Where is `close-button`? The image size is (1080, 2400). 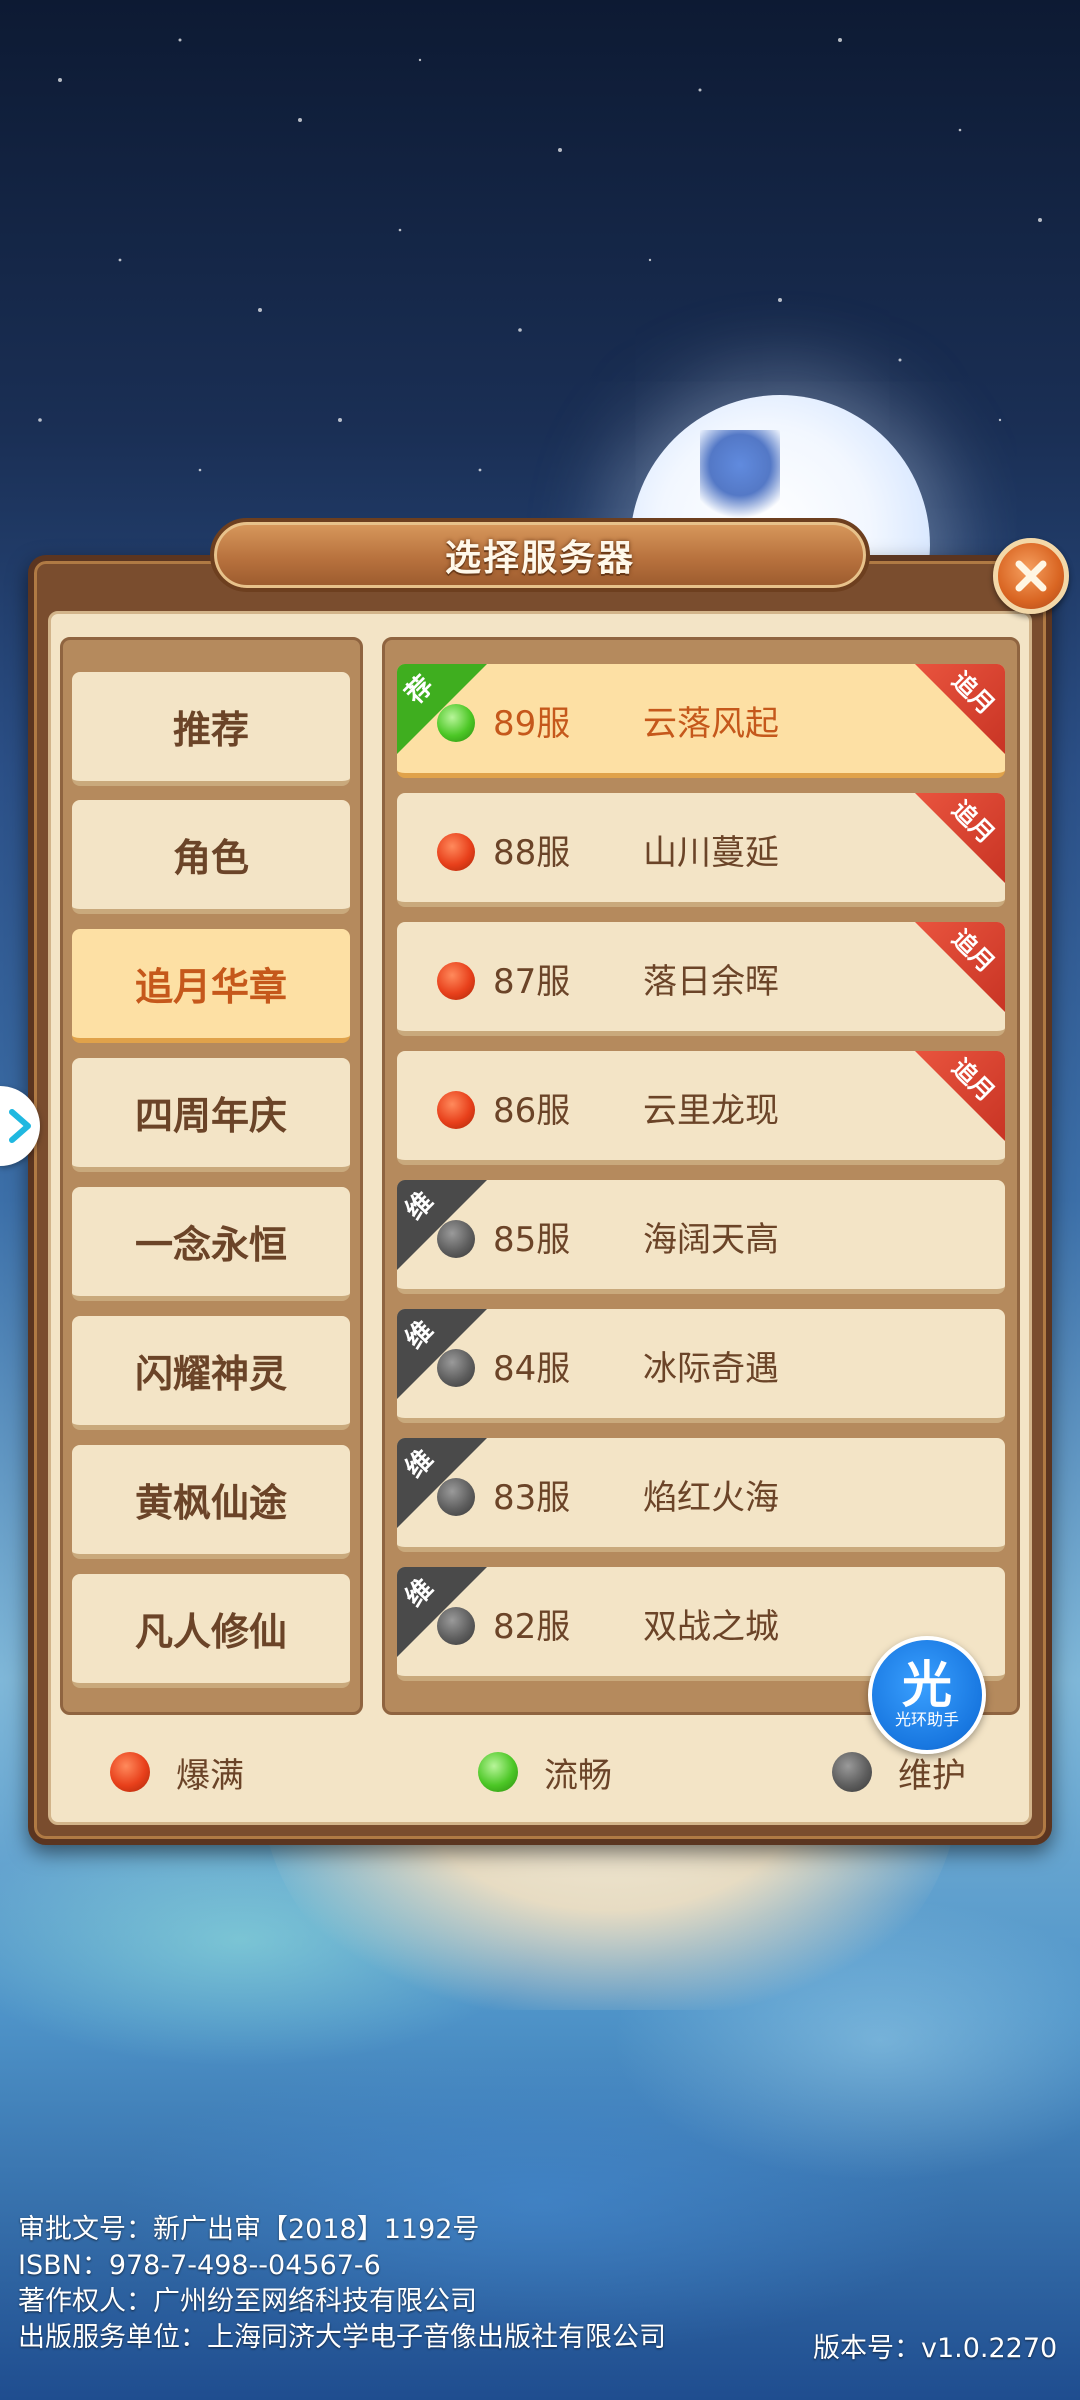
close-button is located at coordinates (1031, 576).